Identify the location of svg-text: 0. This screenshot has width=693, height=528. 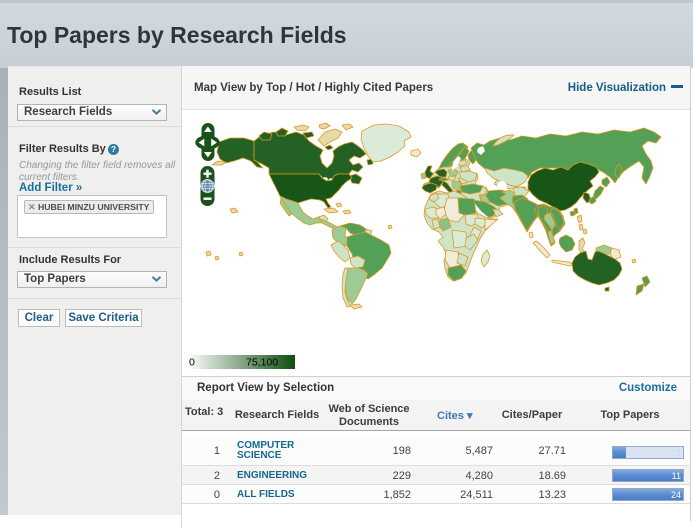
(192, 363).